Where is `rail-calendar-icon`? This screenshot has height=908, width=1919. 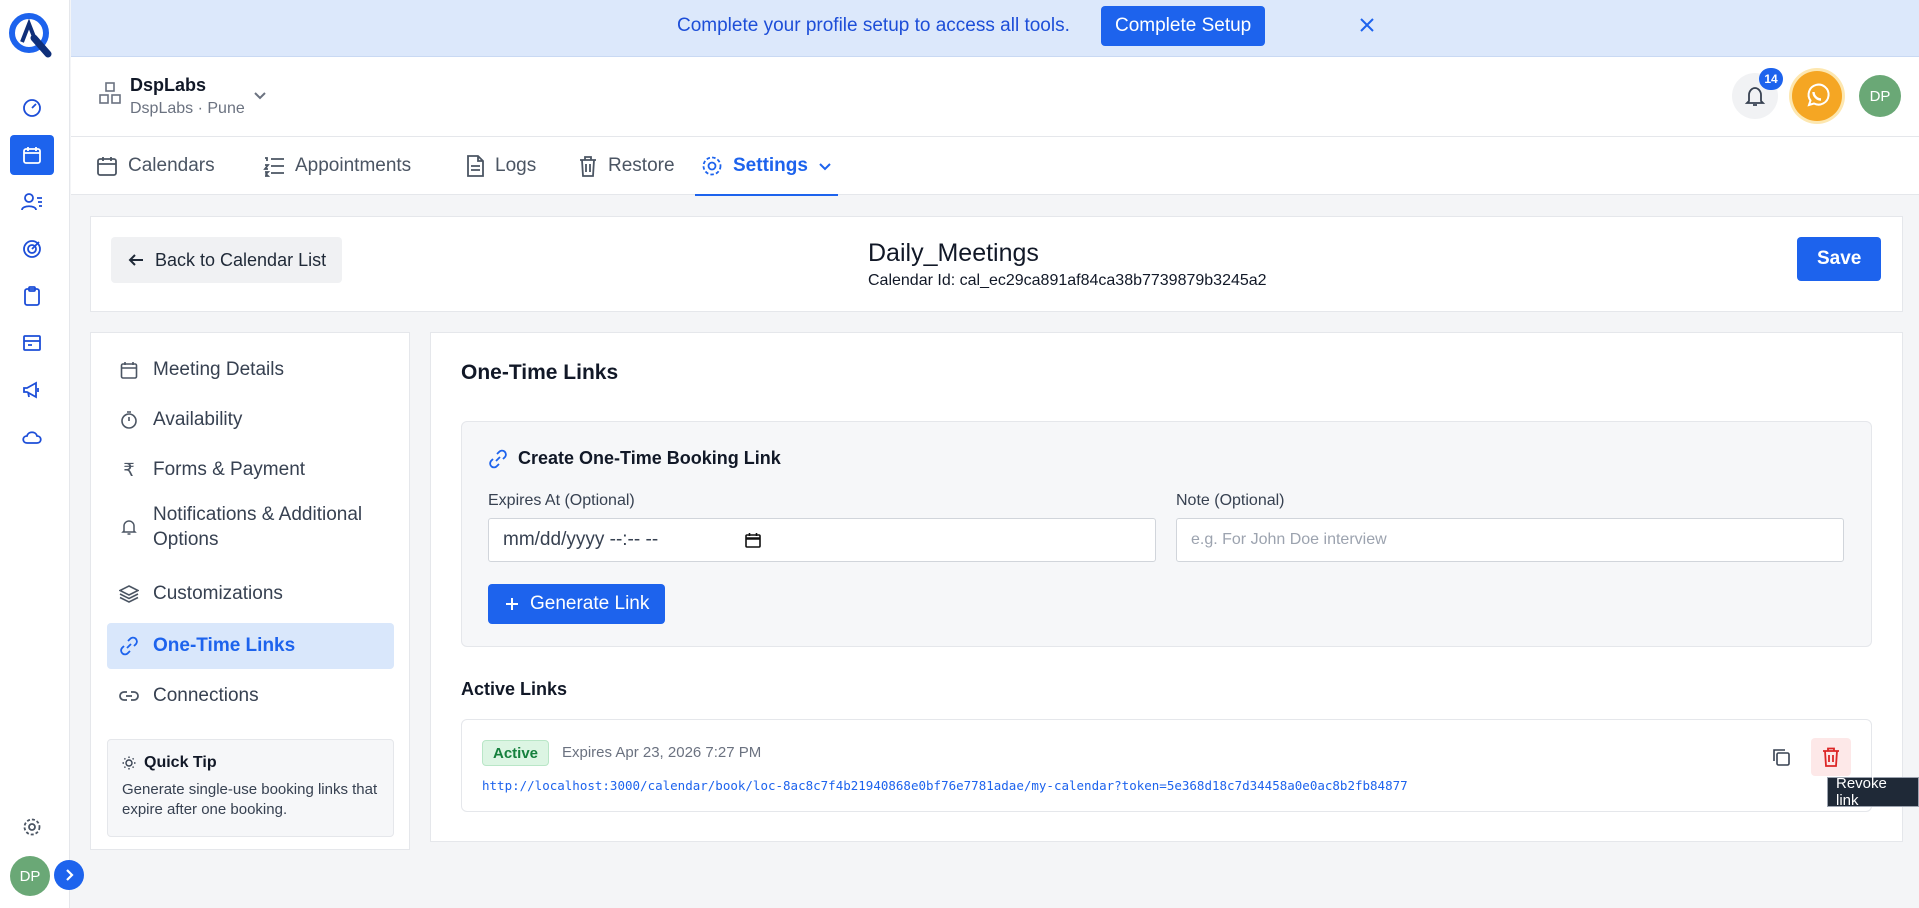 rail-calendar-icon is located at coordinates (32, 155).